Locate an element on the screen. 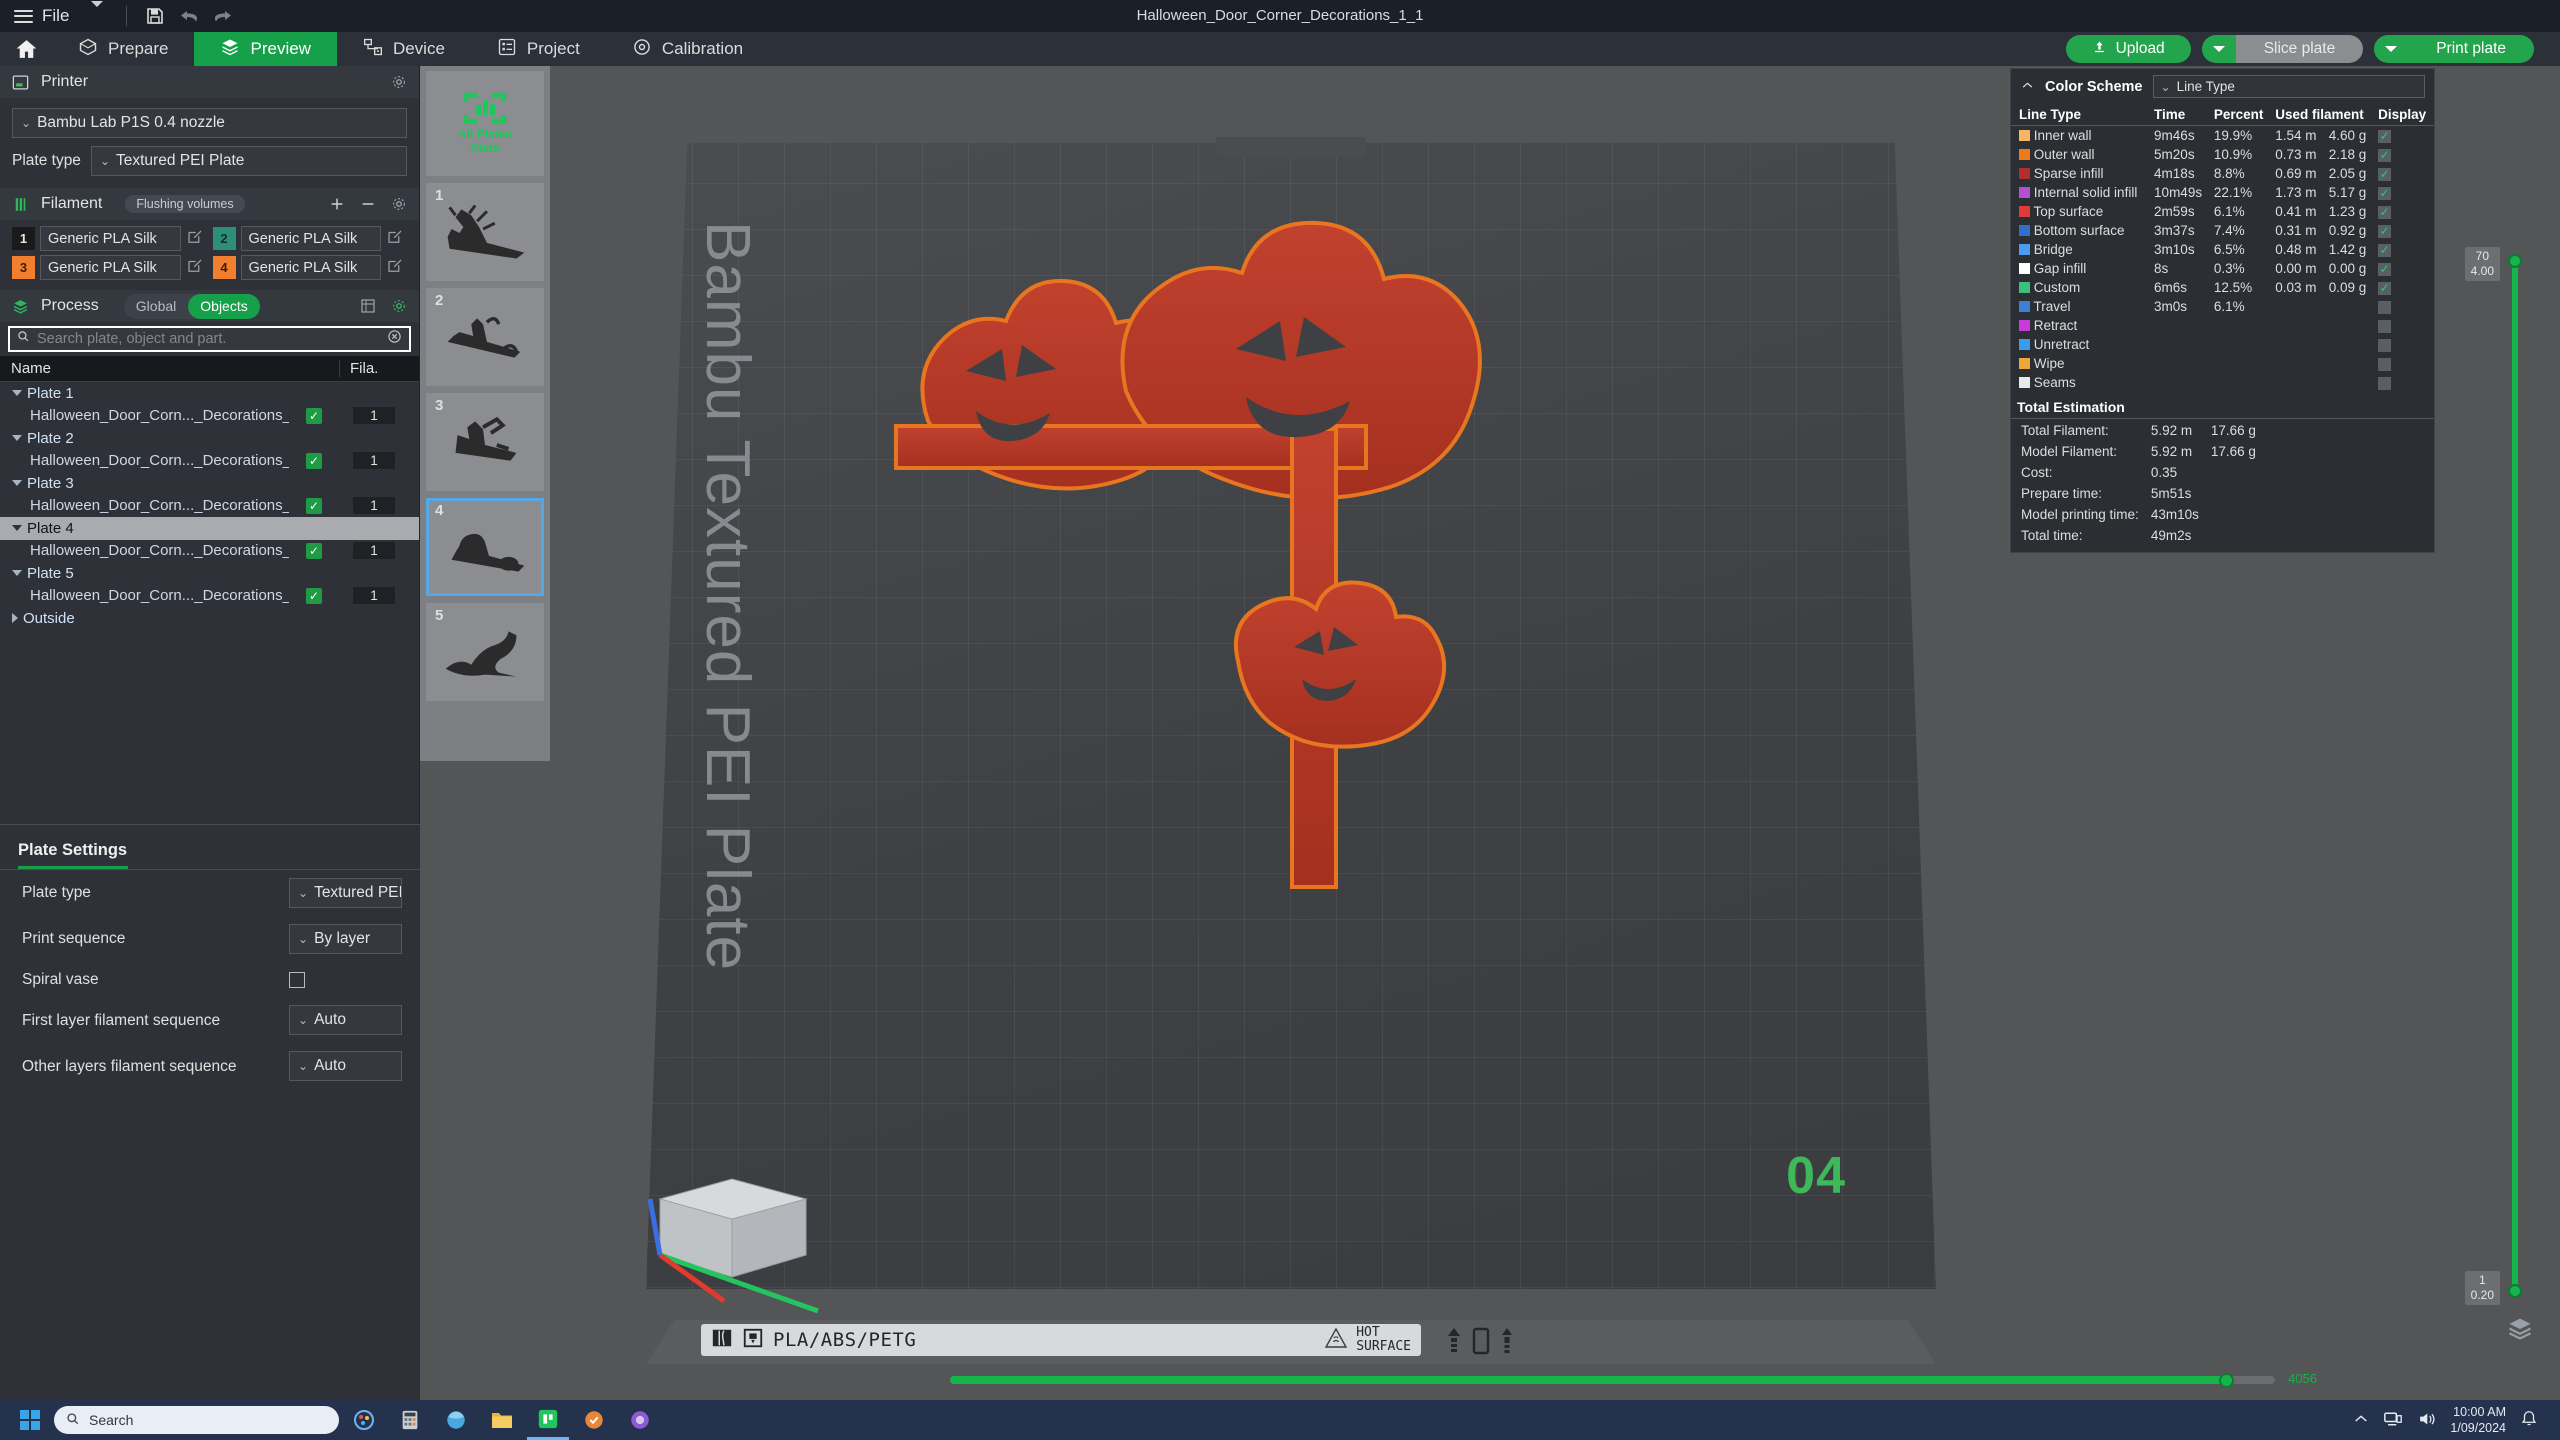 The height and width of the screenshot is (1440, 2560). legend-row: Custom 6m6s 12.5% 0.03 m 0.09 g ✓ is located at coordinates (2222, 287).